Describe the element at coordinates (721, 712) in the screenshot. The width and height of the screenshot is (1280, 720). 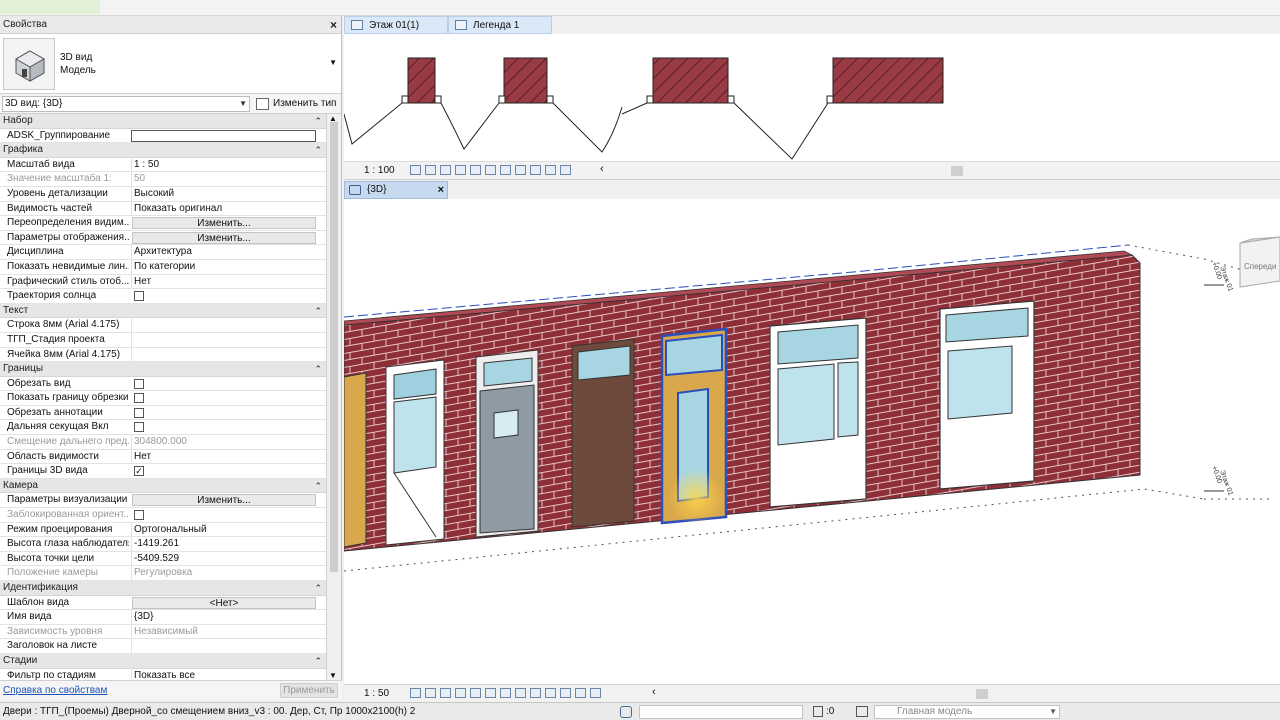
I see `workset-combo` at that location.